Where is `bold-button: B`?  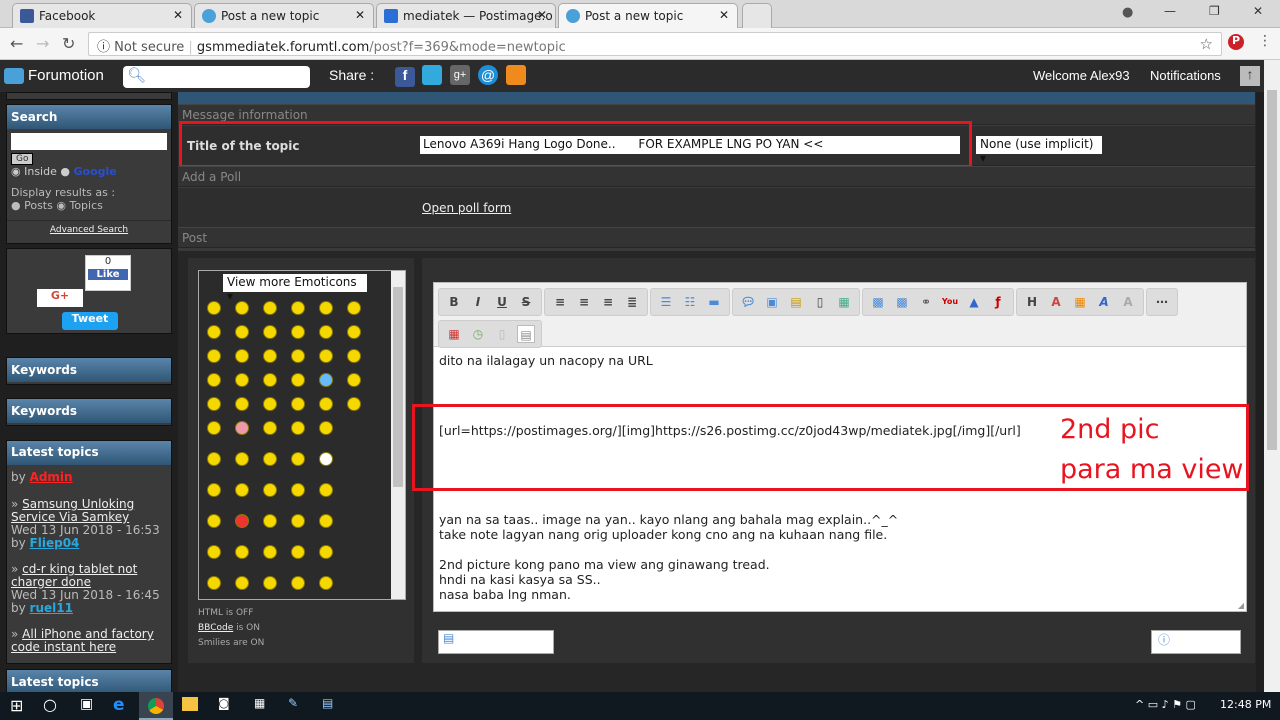
bold-button: B is located at coordinates (454, 302).